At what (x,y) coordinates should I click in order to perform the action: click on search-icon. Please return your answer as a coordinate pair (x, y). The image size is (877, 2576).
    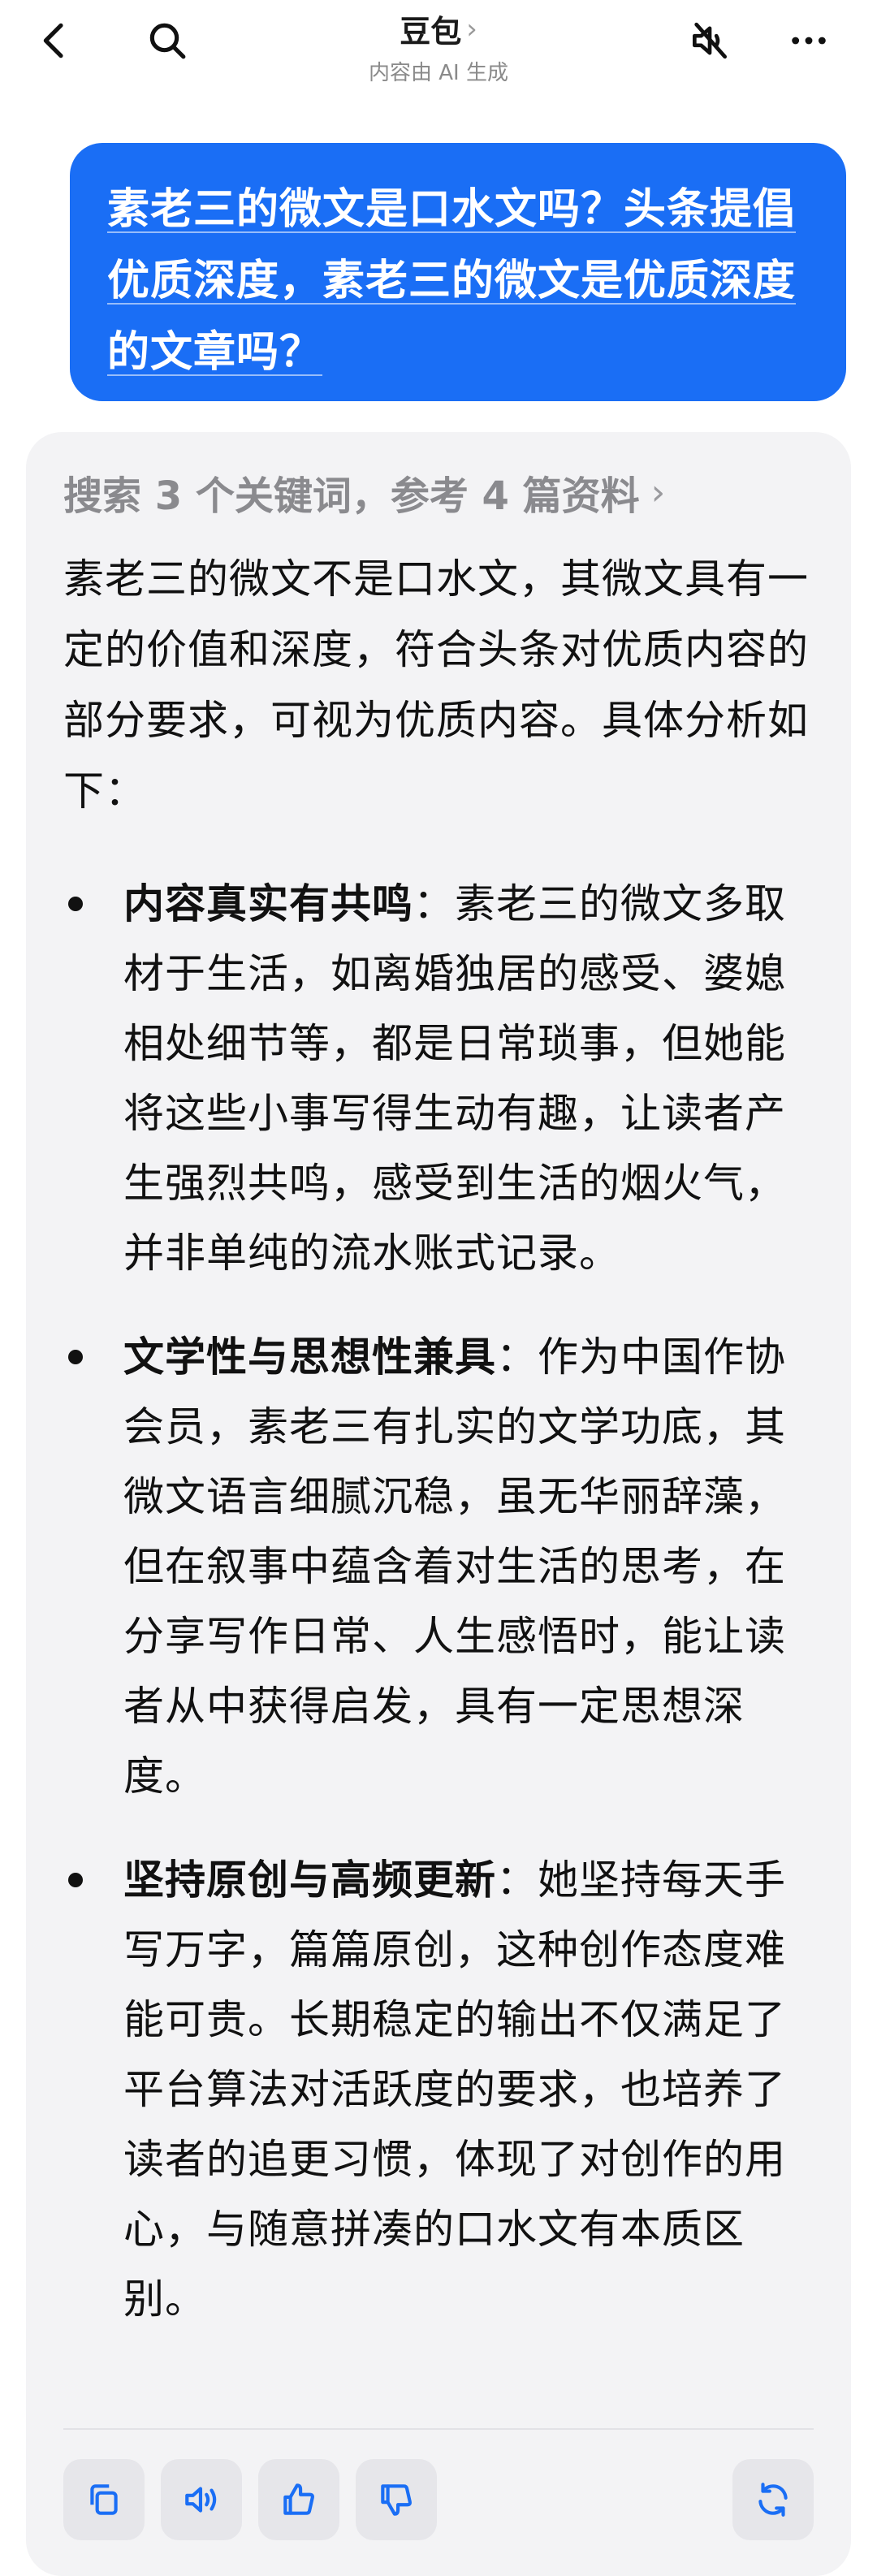
    Looking at the image, I should click on (167, 40).